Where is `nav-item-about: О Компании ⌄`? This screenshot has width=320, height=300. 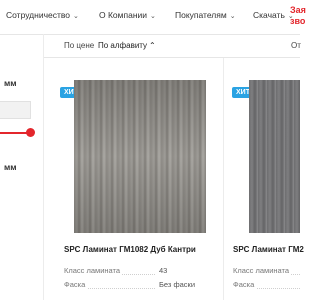 nav-item-about: О Компании ⌄ is located at coordinates (127, 15).